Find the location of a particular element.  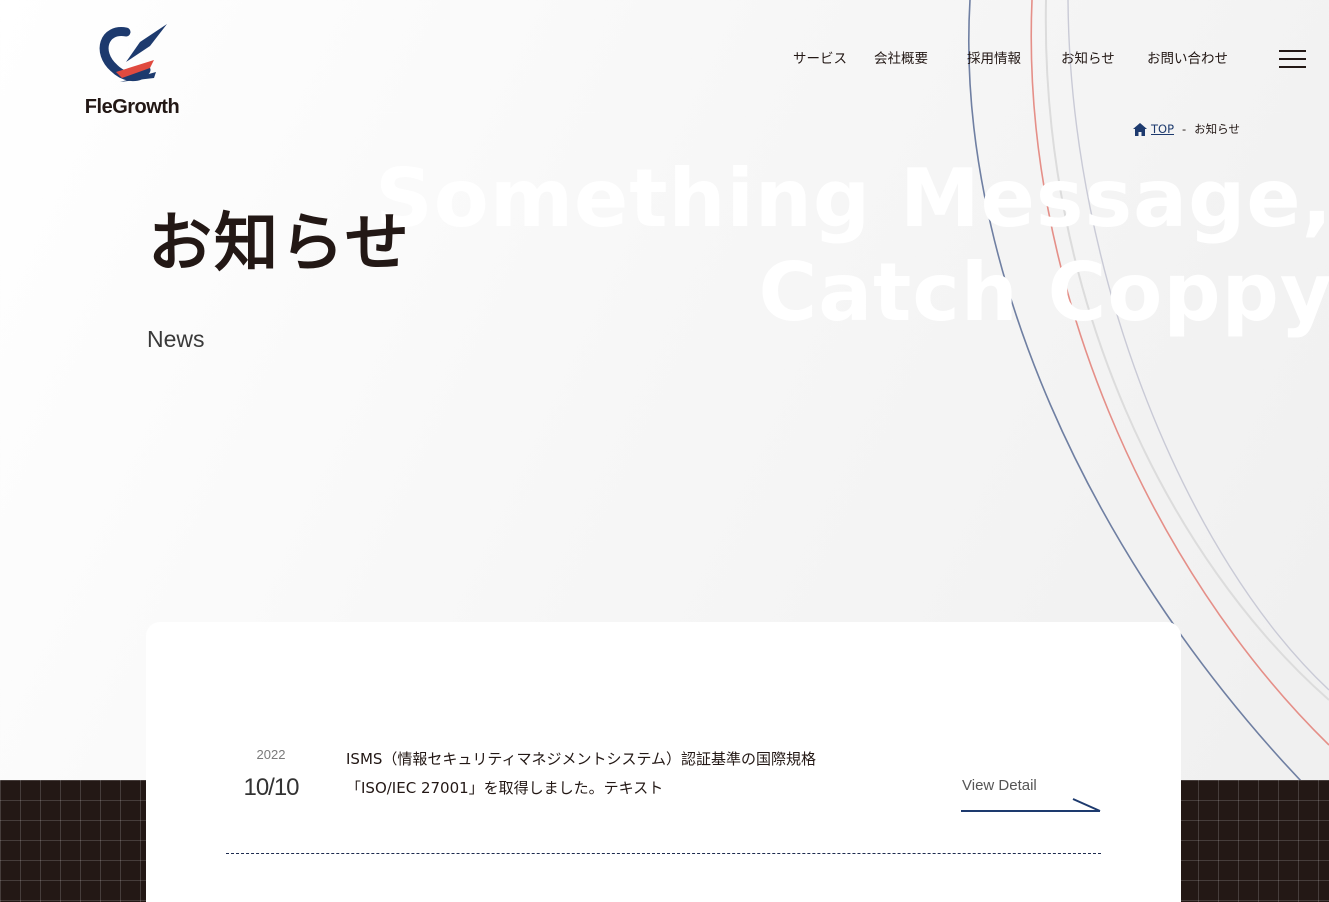

nav-item-contact: お問い合わせ is located at coordinates (1187, 59).